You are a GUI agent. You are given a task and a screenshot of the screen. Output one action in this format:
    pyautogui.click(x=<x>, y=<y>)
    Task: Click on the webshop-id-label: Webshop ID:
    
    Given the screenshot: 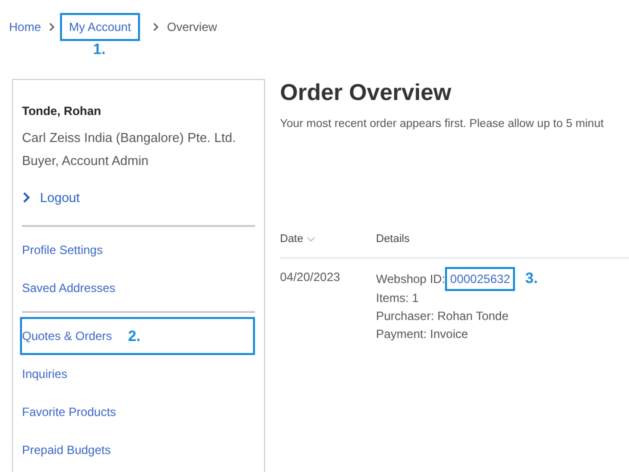 What is the action you would take?
    pyautogui.click(x=411, y=279)
    